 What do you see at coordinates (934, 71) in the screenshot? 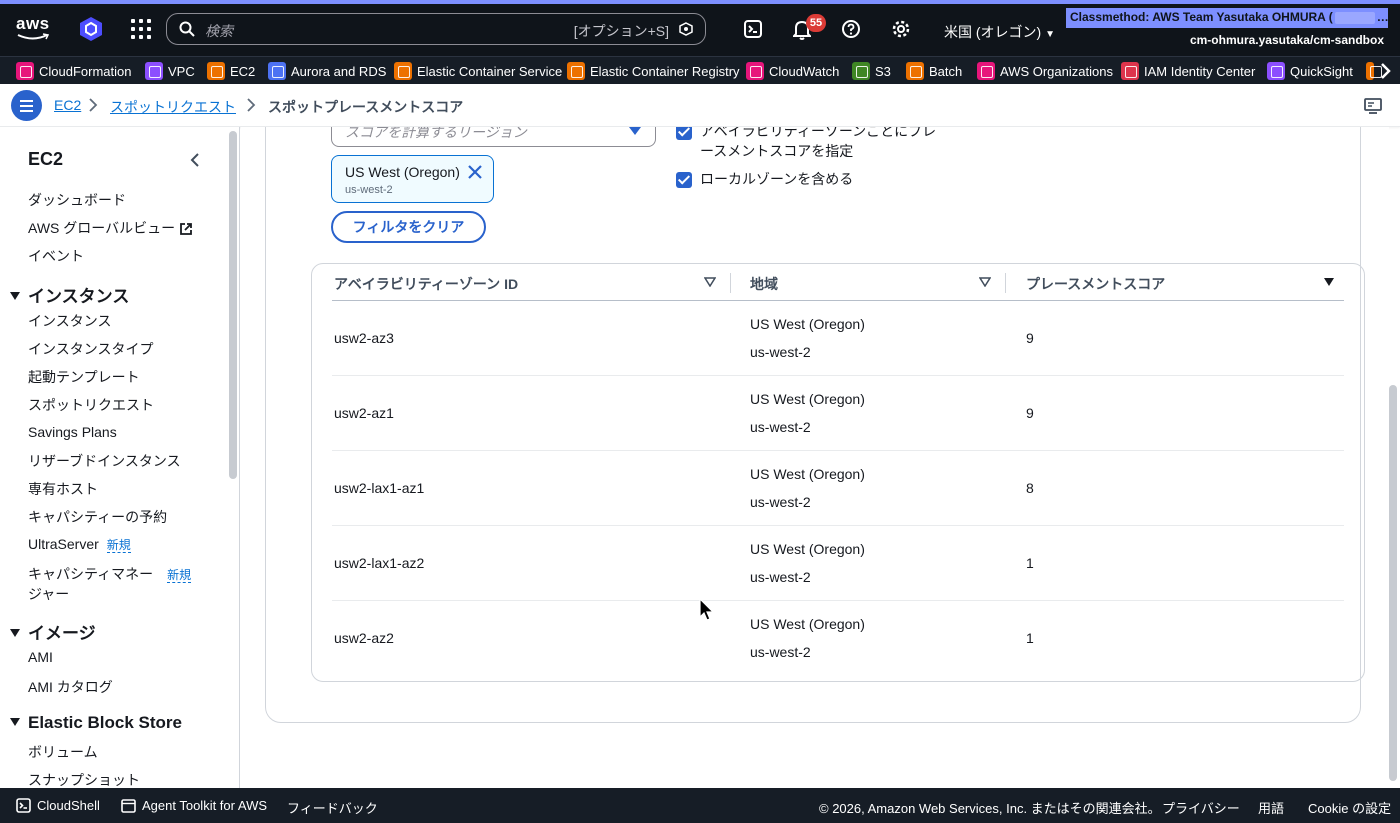
I see `favorite-batch: Batch` at bounding box center [934, 71].